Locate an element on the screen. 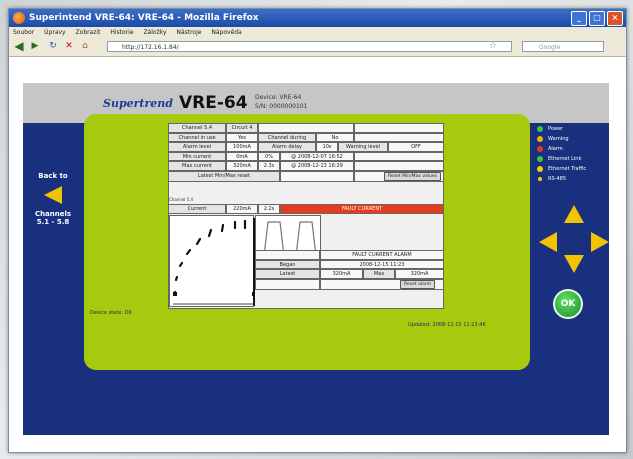 This screenshot has height=459, width=633. channel-id: Channel 5.4 is located at coordinates (197, 128).